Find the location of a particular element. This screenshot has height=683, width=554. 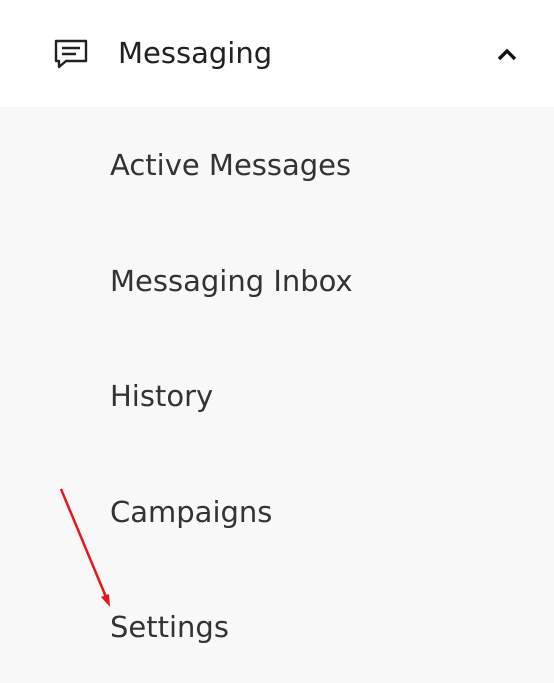

chat-icon is located at coordinates (71, 53).